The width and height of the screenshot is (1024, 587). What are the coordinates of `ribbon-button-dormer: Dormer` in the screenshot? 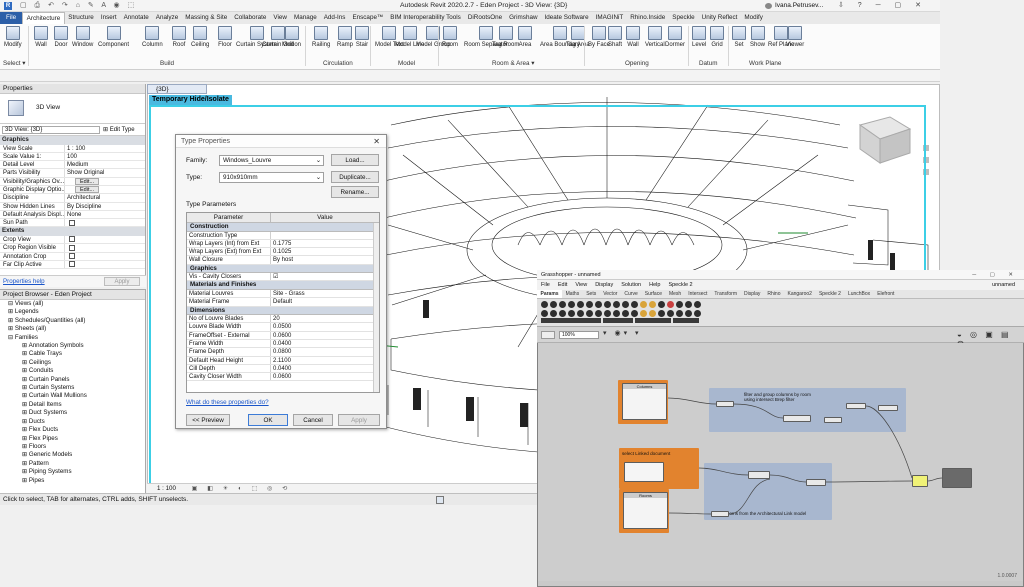 It's located at (675, 37).